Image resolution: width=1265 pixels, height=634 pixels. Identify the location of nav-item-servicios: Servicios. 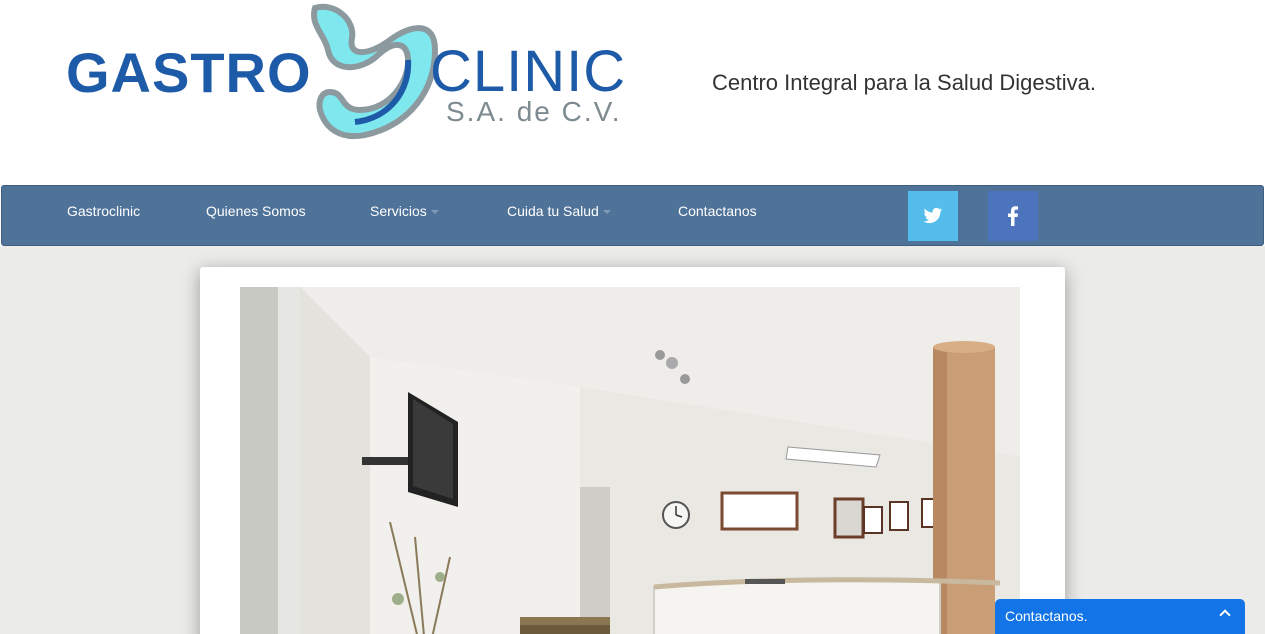
(404, 211).